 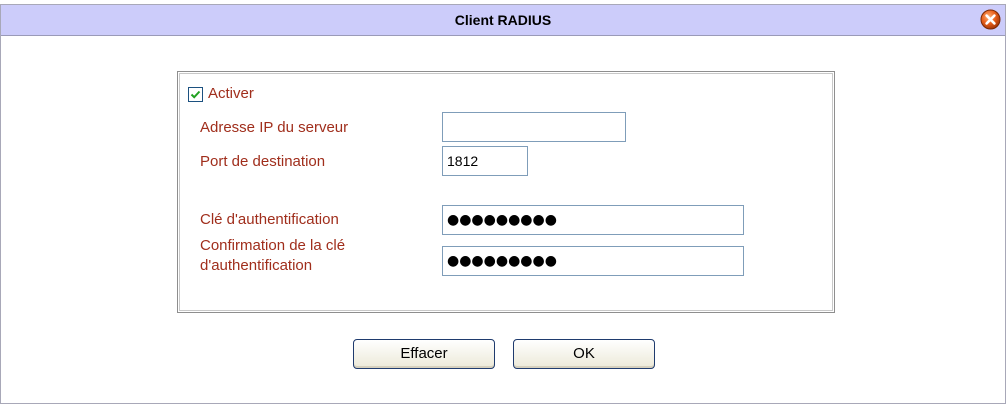 I want to click on ok-button: OK, so click(x=584, y=354).